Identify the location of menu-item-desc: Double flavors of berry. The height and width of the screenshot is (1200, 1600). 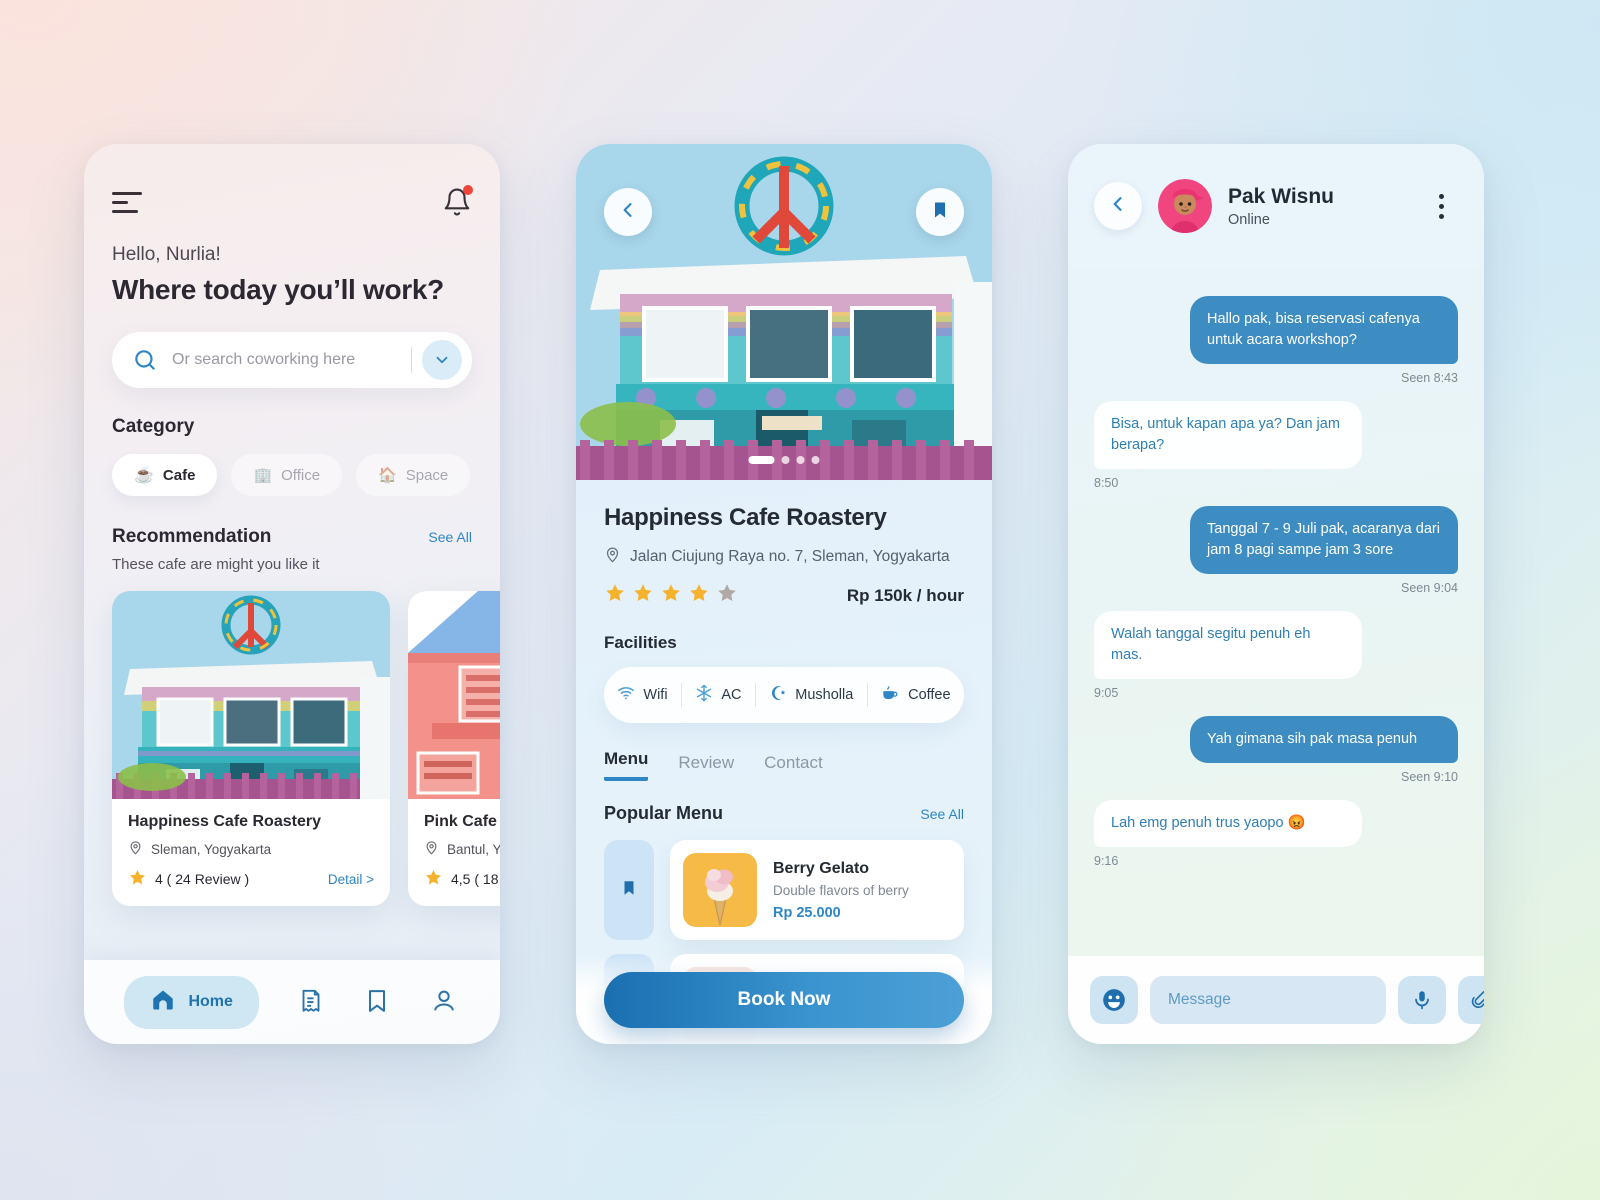
(841, 890).